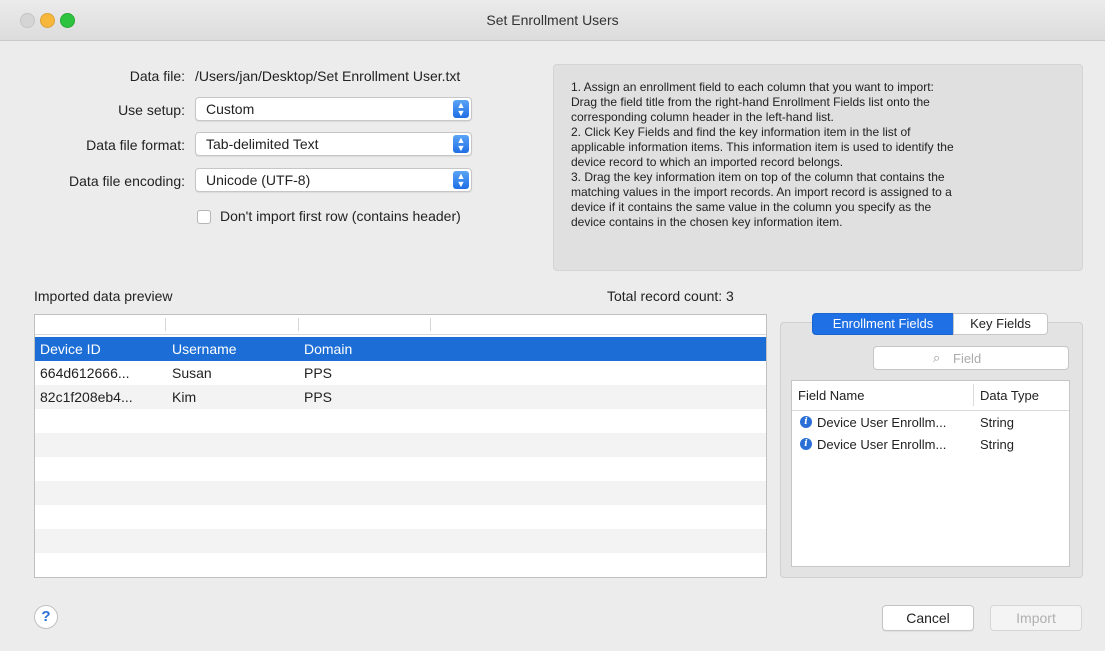 This screenshot has width=1105, height=651. Describe the element at coordinates (151, 110) in the screenshot. I see `use-setup-label: Use setup:` at that location.